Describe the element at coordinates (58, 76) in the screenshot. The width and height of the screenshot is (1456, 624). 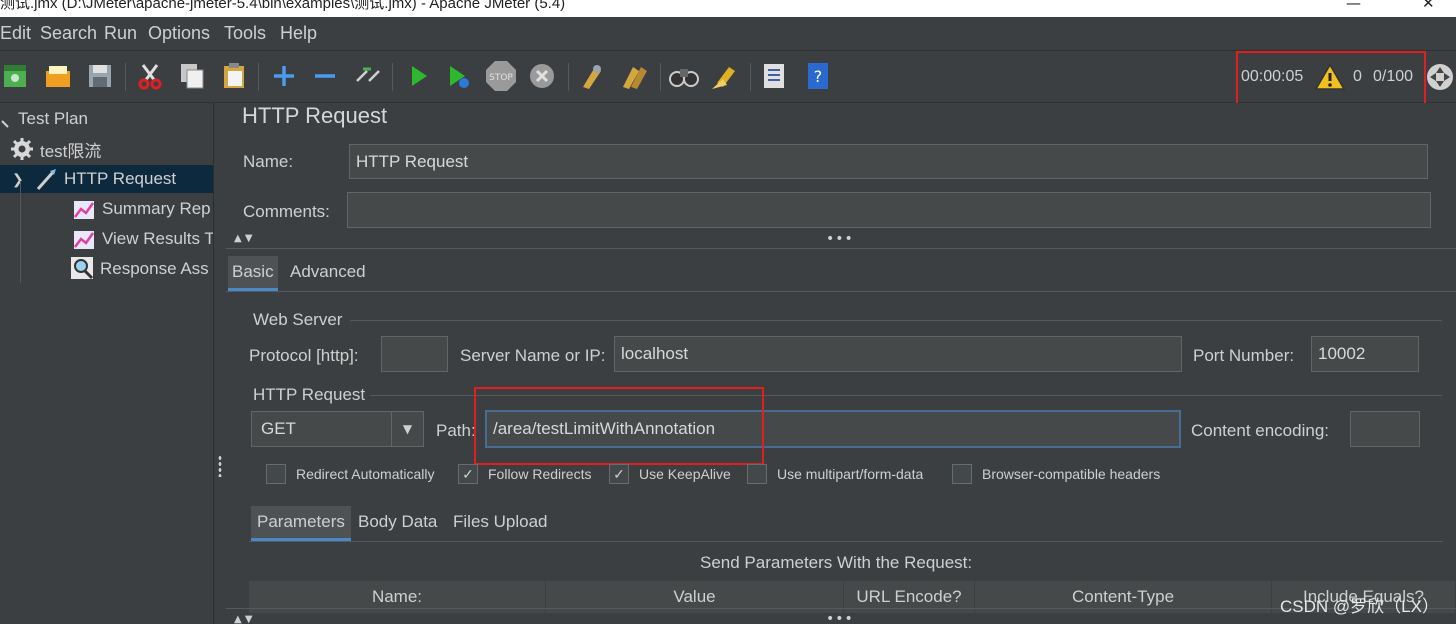
I see `open-icon` at that location.